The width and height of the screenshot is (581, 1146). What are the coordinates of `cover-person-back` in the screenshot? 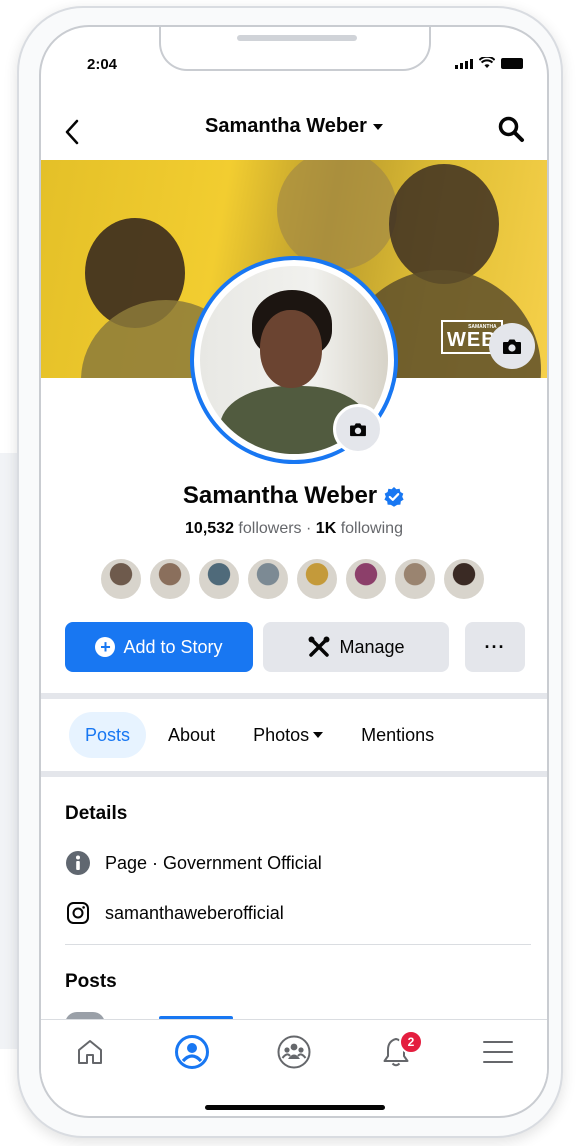 It's located at (337, 215).